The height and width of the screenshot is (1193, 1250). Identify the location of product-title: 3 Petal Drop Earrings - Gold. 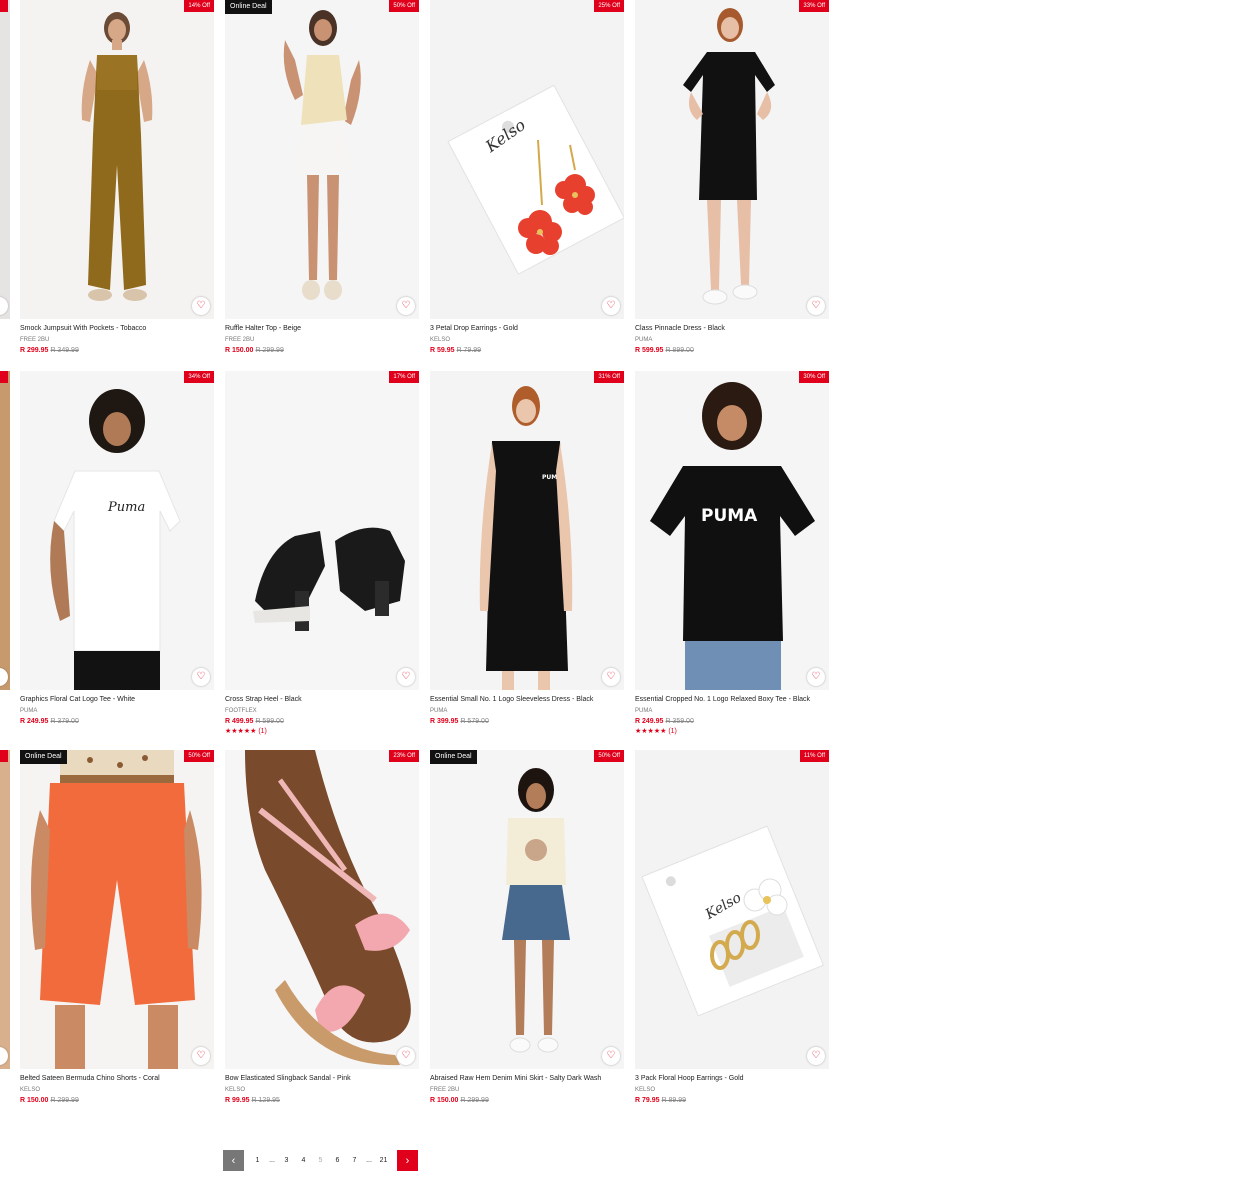
(527, 329).